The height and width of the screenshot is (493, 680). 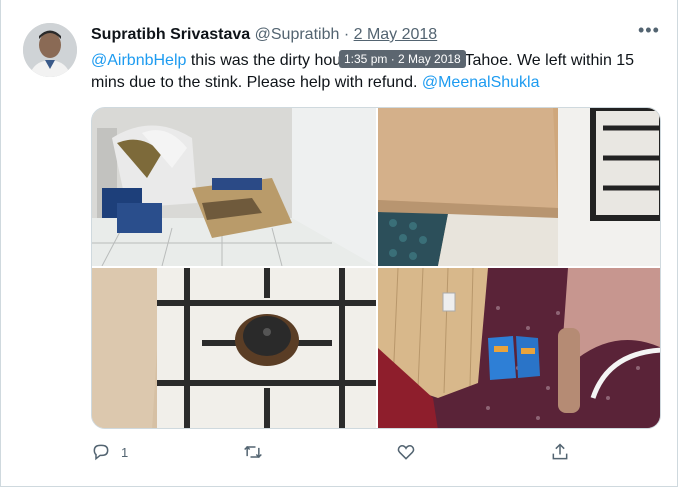 I want to click on photo-countertop-stove-image, so click(x=519, y=187).